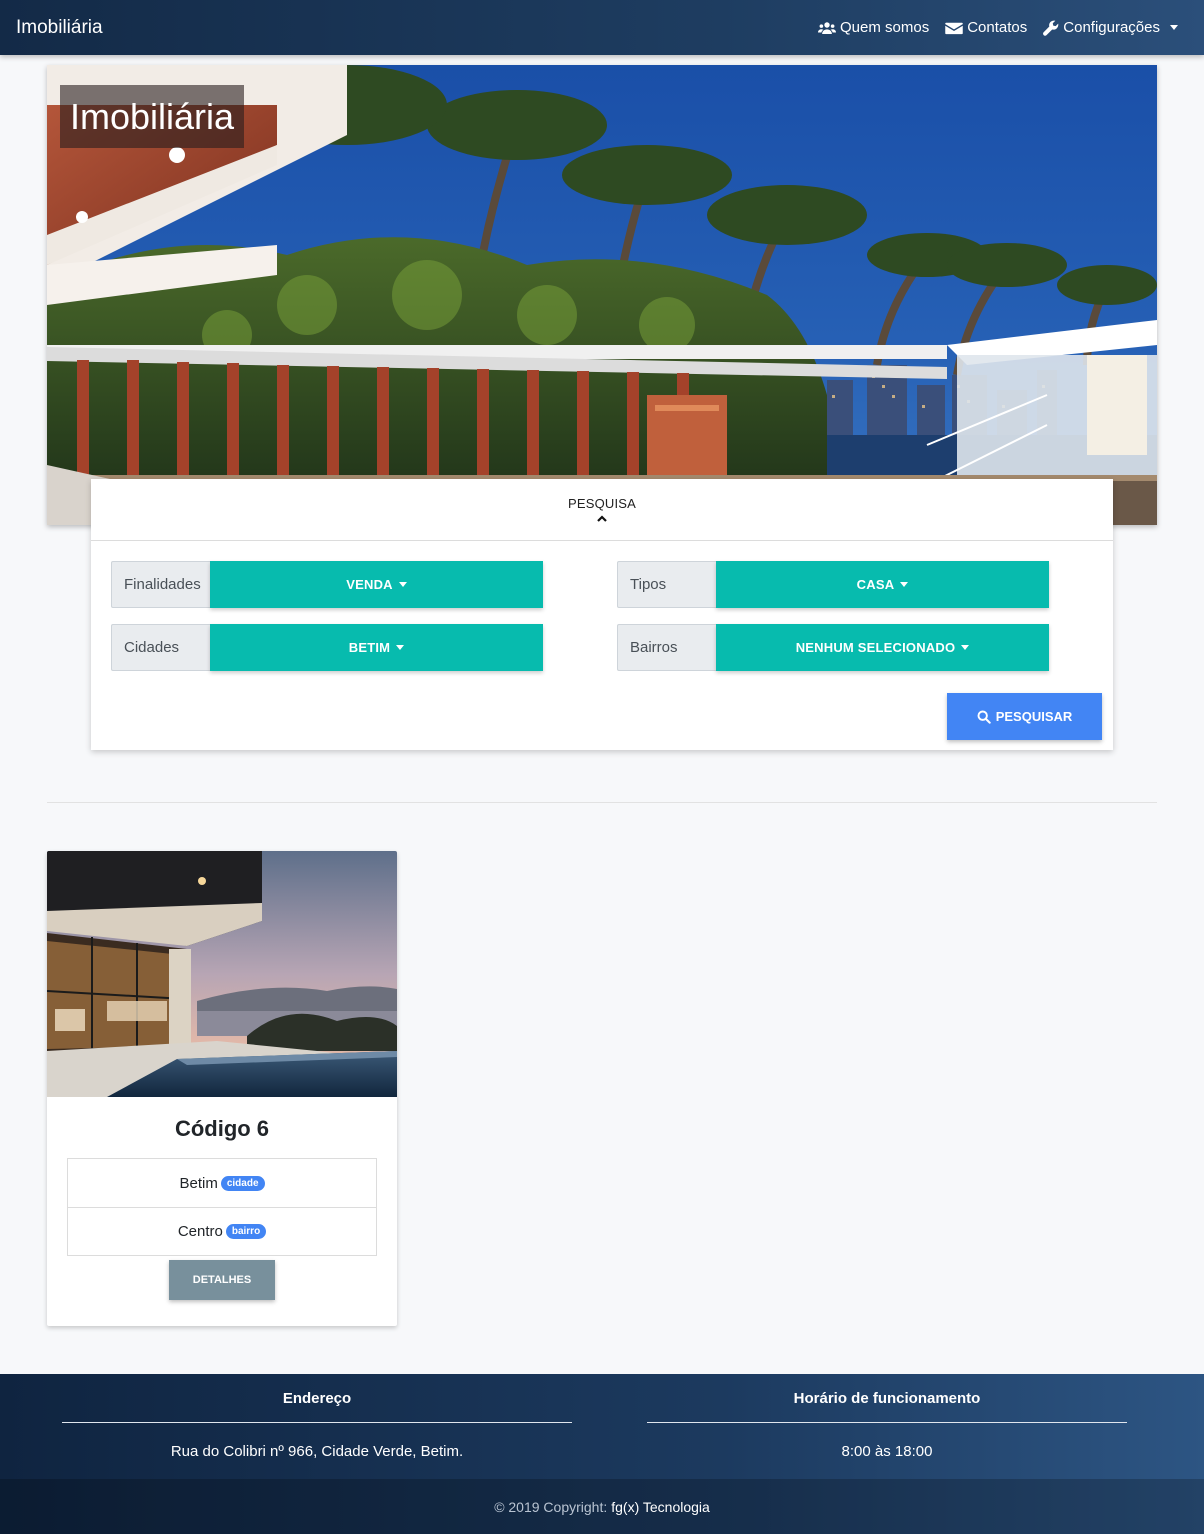  What do you see at coordinates (152, 116) in the screenshot?
I see `hero-title: Imobiliária` at bounding box center [152, 116].